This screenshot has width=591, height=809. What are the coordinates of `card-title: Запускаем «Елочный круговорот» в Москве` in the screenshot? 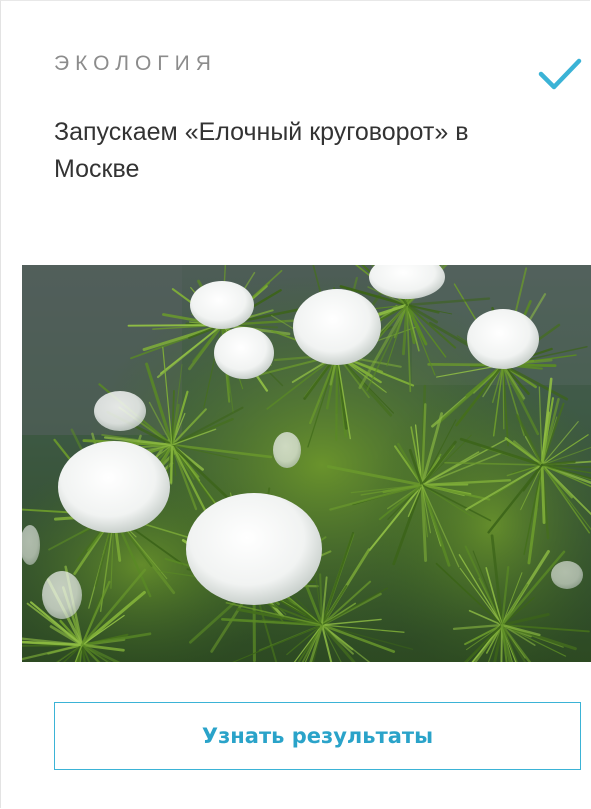 It's located at (261, 150).